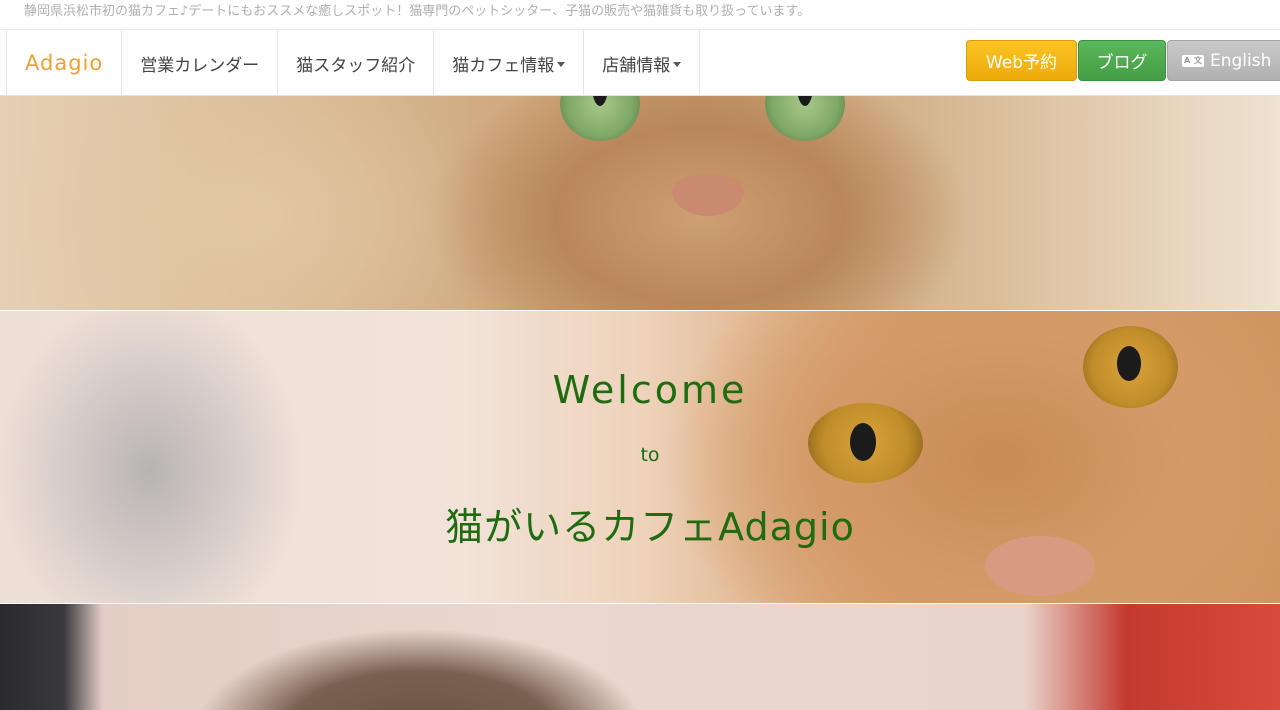 The height and width of the screenshot is (710, 1280). Describe the element at coordinates (503, 65) in the screenshot. I see `nav-item-label: 猫カフェ情報` at that location.